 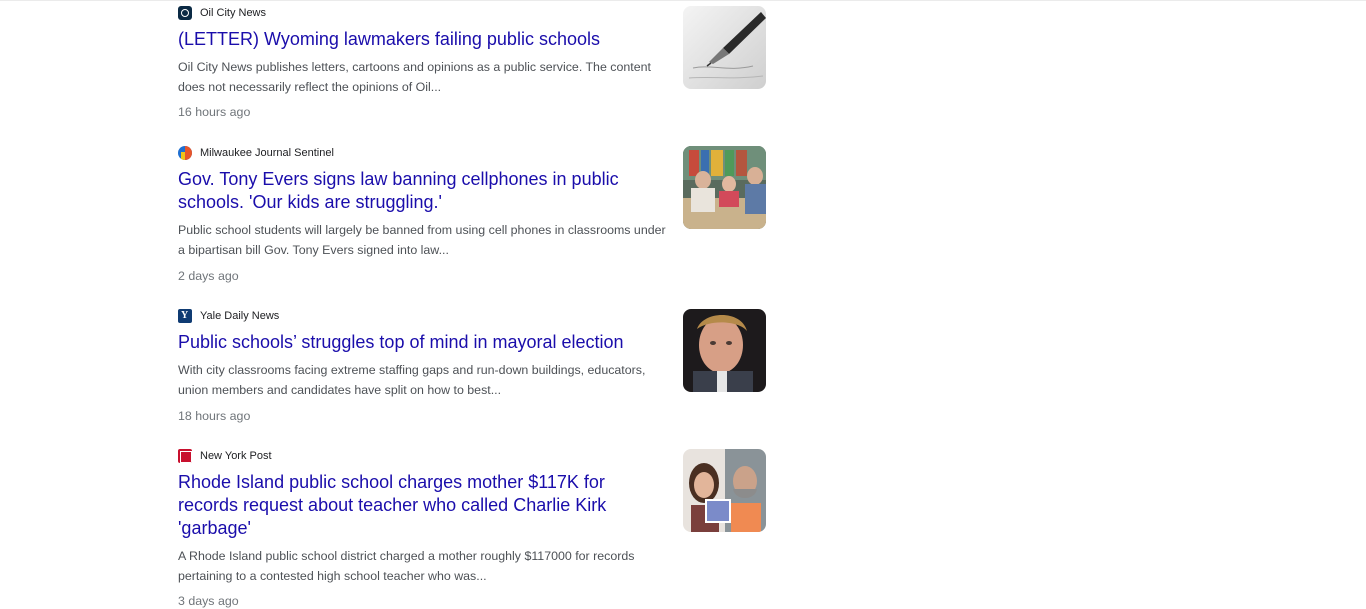 I want to click on source-row: Oil City News, so click(x=222, y=13).